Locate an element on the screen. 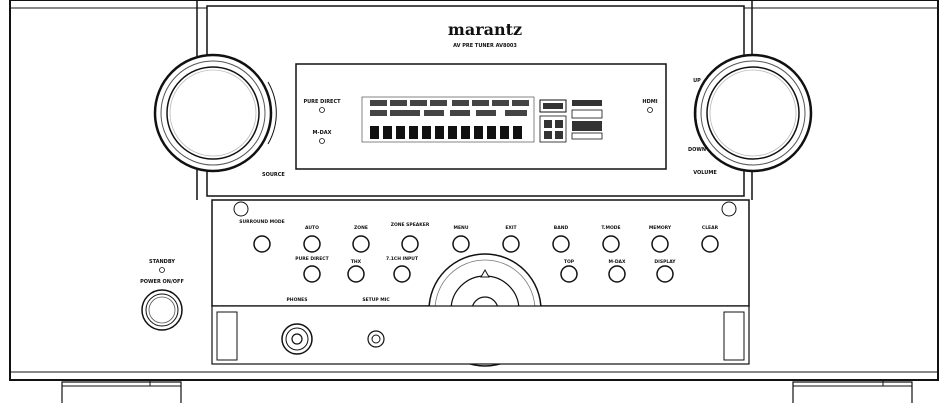 This screenshot has height=403, width=950. top-button is located at coordinates (569, 274).